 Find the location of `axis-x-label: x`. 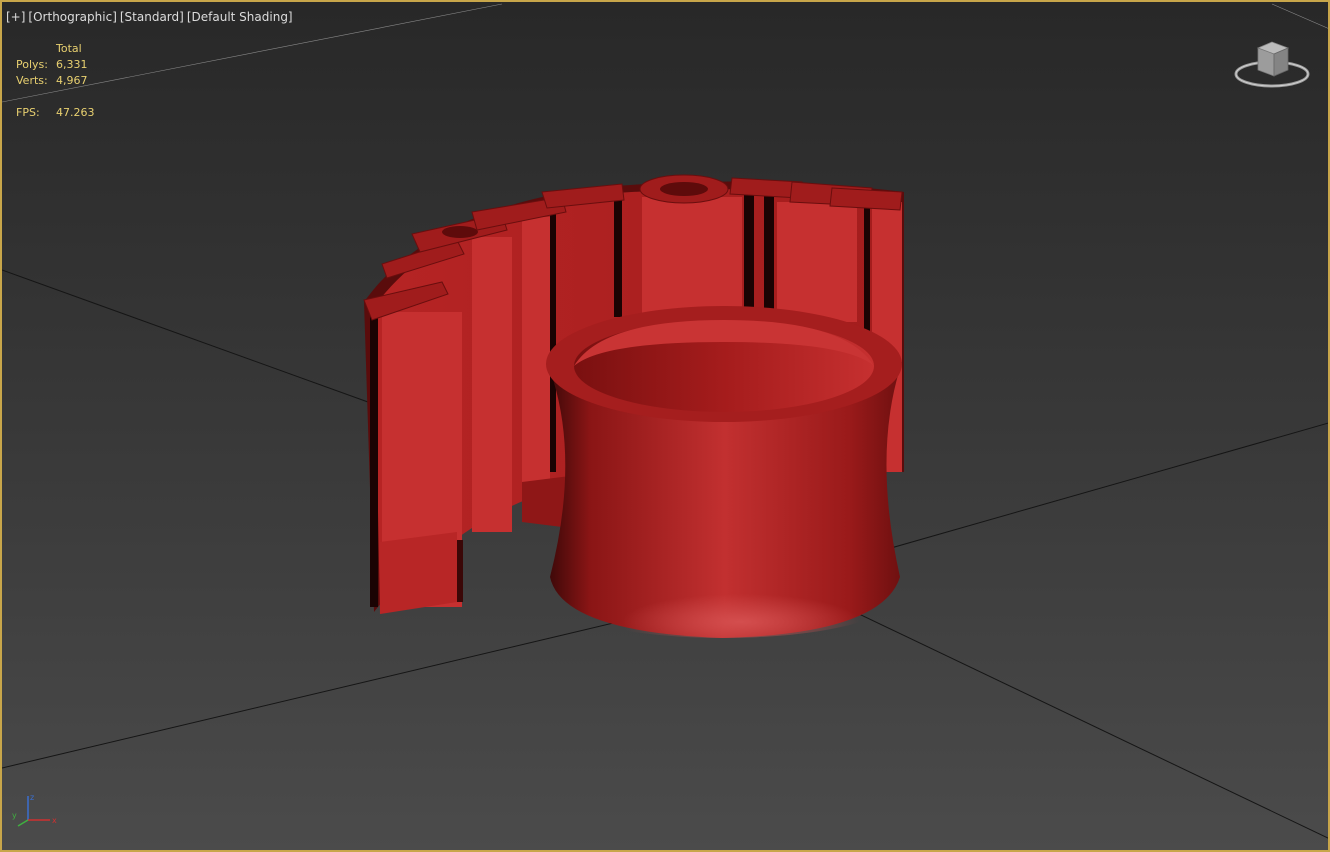

axis-x-label: x is located at coordinates (54, 820).